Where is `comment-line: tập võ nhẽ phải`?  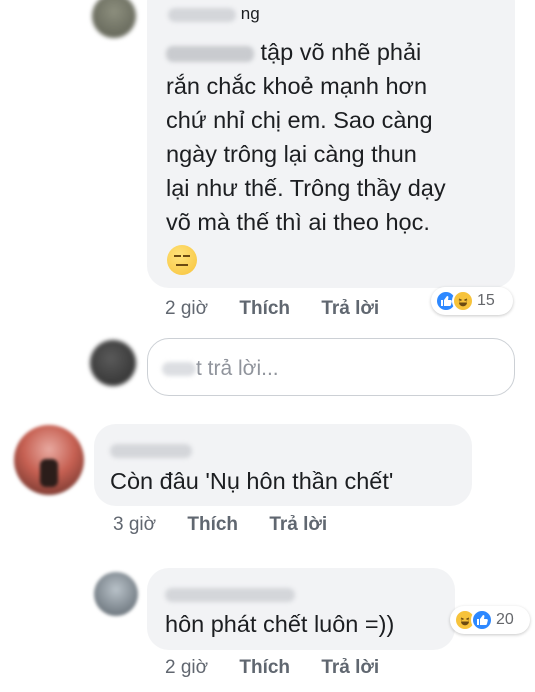 comment-line: tập võ nhẽ phải is located at coordinates (306, 52).